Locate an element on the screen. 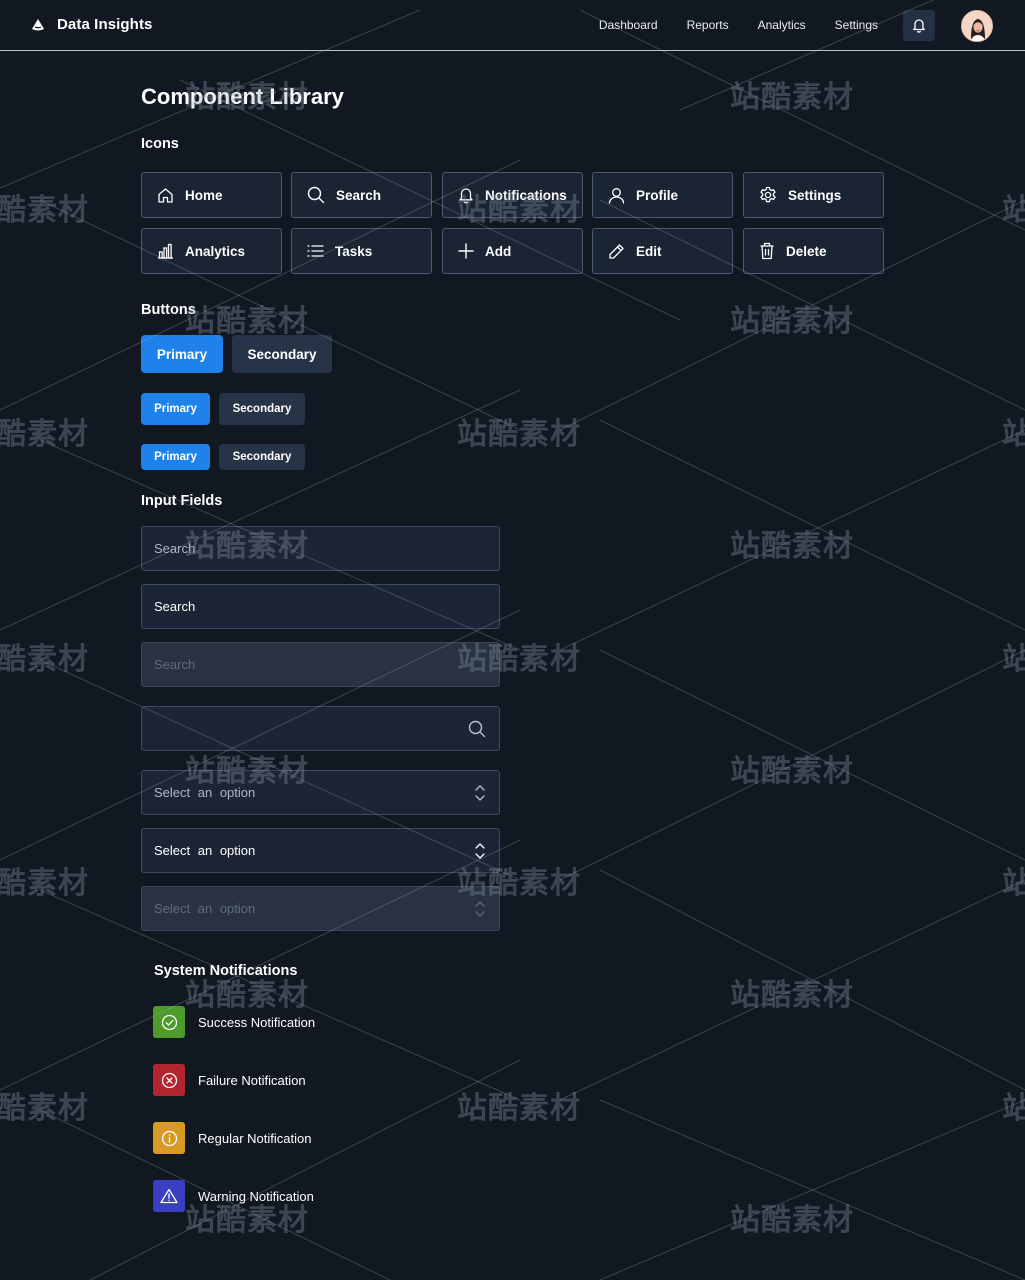  notification-label: Success Notification is located at coordinates (257, 1022).